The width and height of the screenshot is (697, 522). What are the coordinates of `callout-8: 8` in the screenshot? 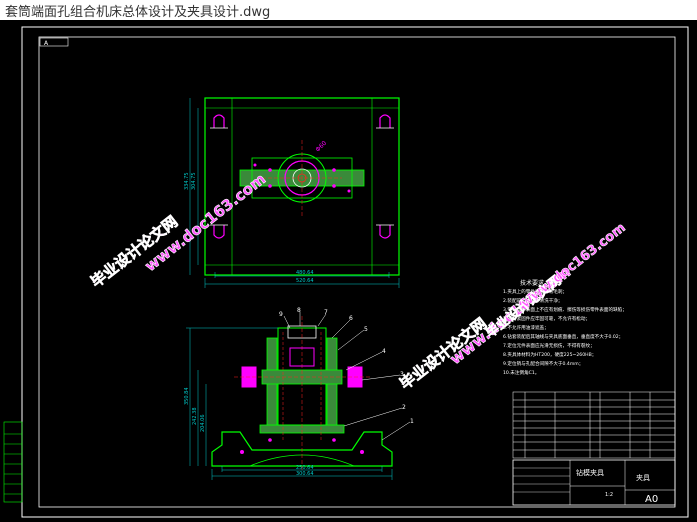 It's located at (299, 310).